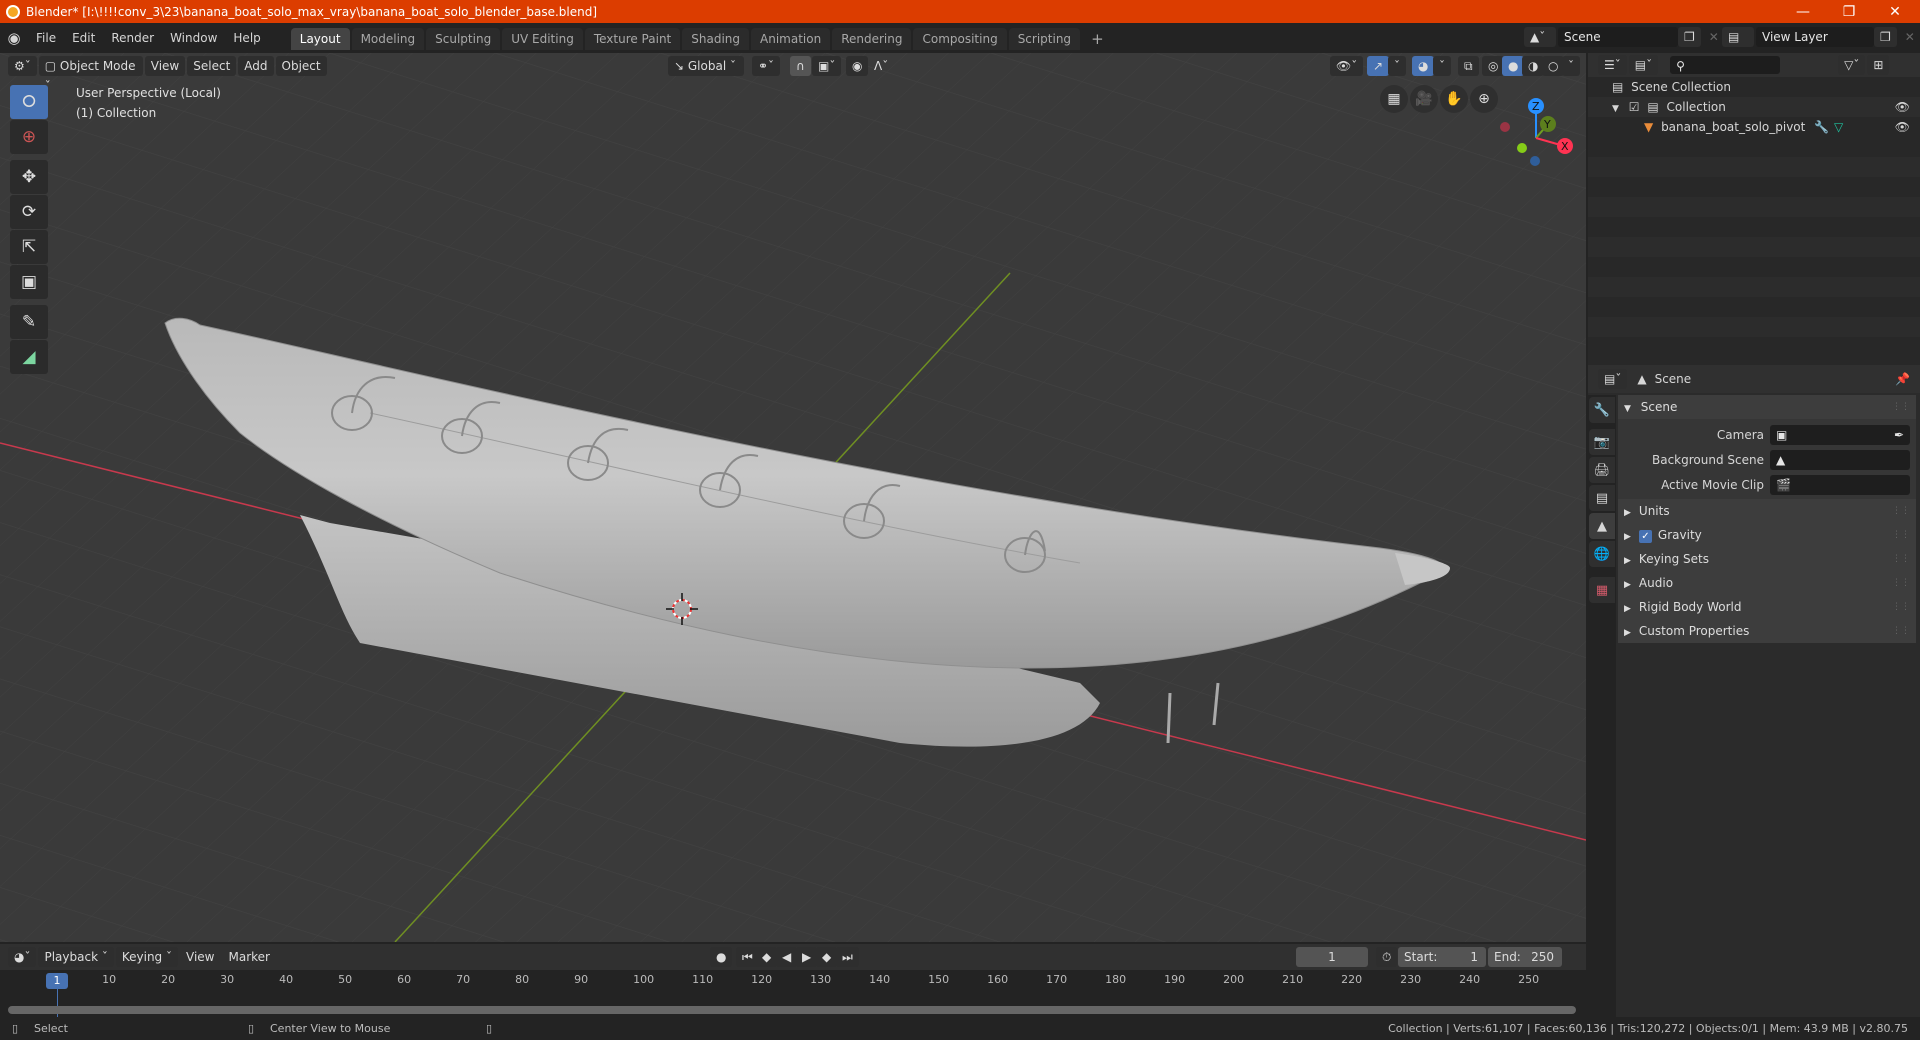 This screenshot has height=1040, width=1920. I want to click on play-icon: ▶, so click(807, 957).